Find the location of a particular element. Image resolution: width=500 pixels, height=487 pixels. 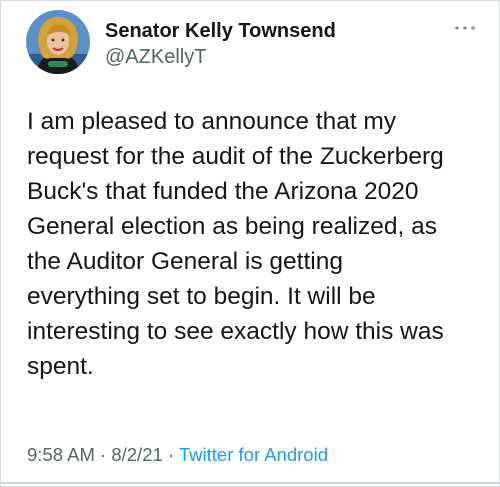

tweet-date: 8/2/21 is located at coordinates (136, 454).